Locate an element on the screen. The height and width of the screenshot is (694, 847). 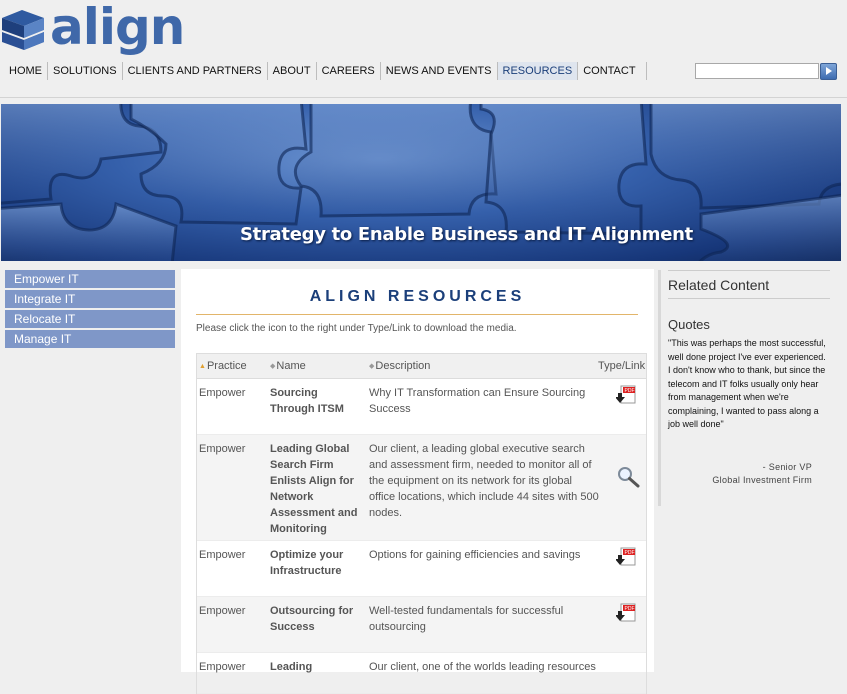
title-divider is located at coordinates (417, 314).